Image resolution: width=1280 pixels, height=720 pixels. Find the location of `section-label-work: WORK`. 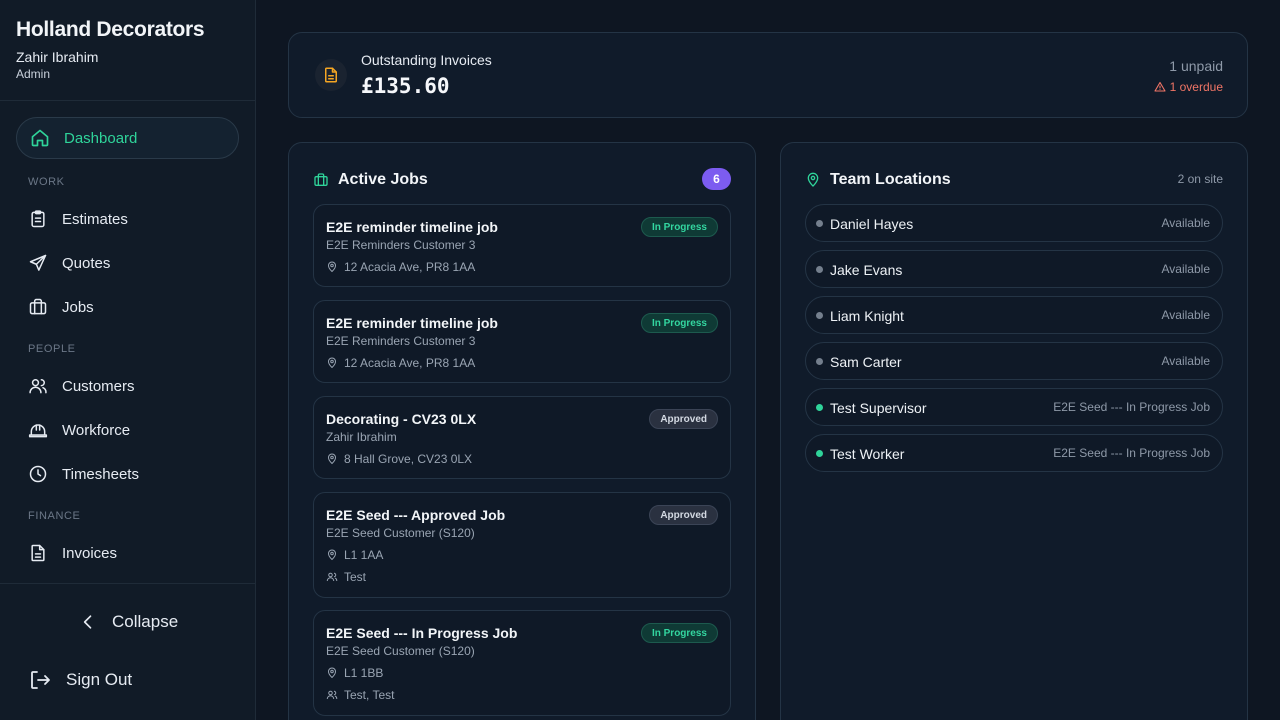

section-label-work: WORK is located at coordinates (46, 182).